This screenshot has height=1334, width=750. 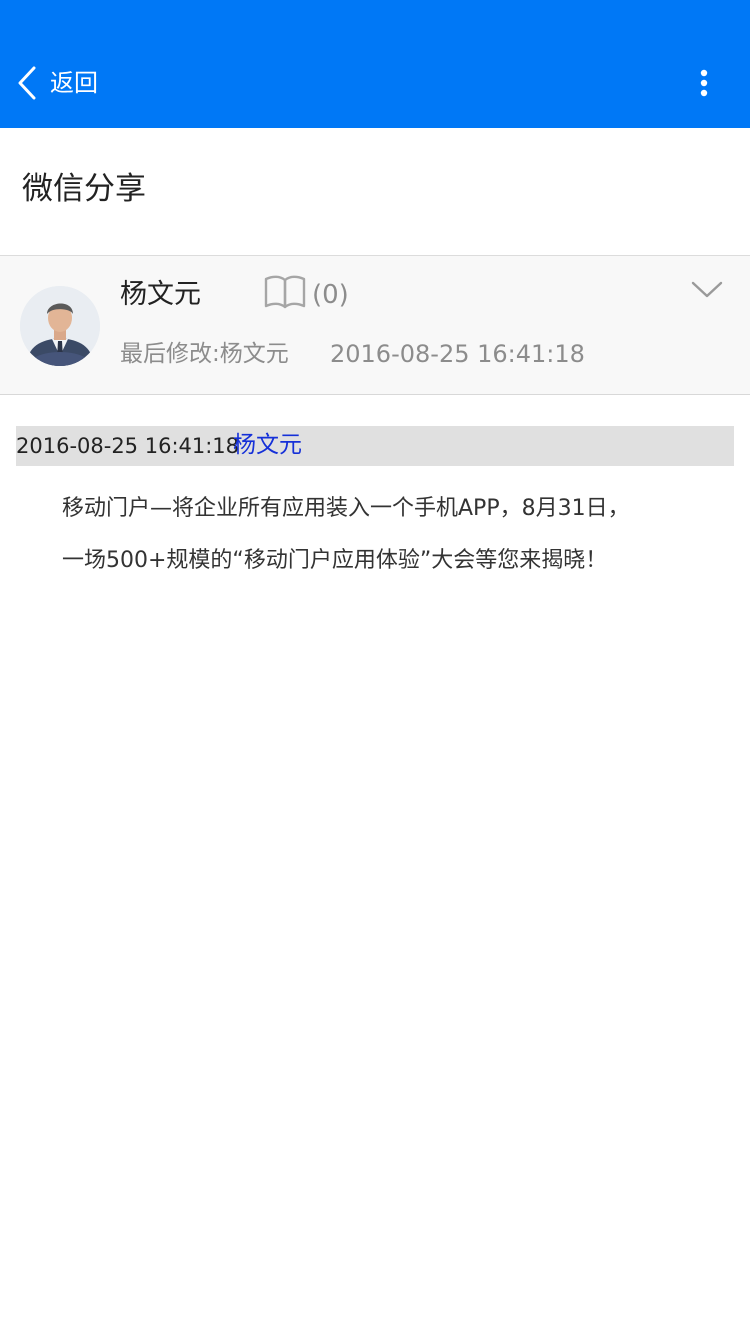 I want to click on content-text-line: 移动门户—将企业所有应用装入一个手机APP，8月31日，, so click(x=346, y=508).